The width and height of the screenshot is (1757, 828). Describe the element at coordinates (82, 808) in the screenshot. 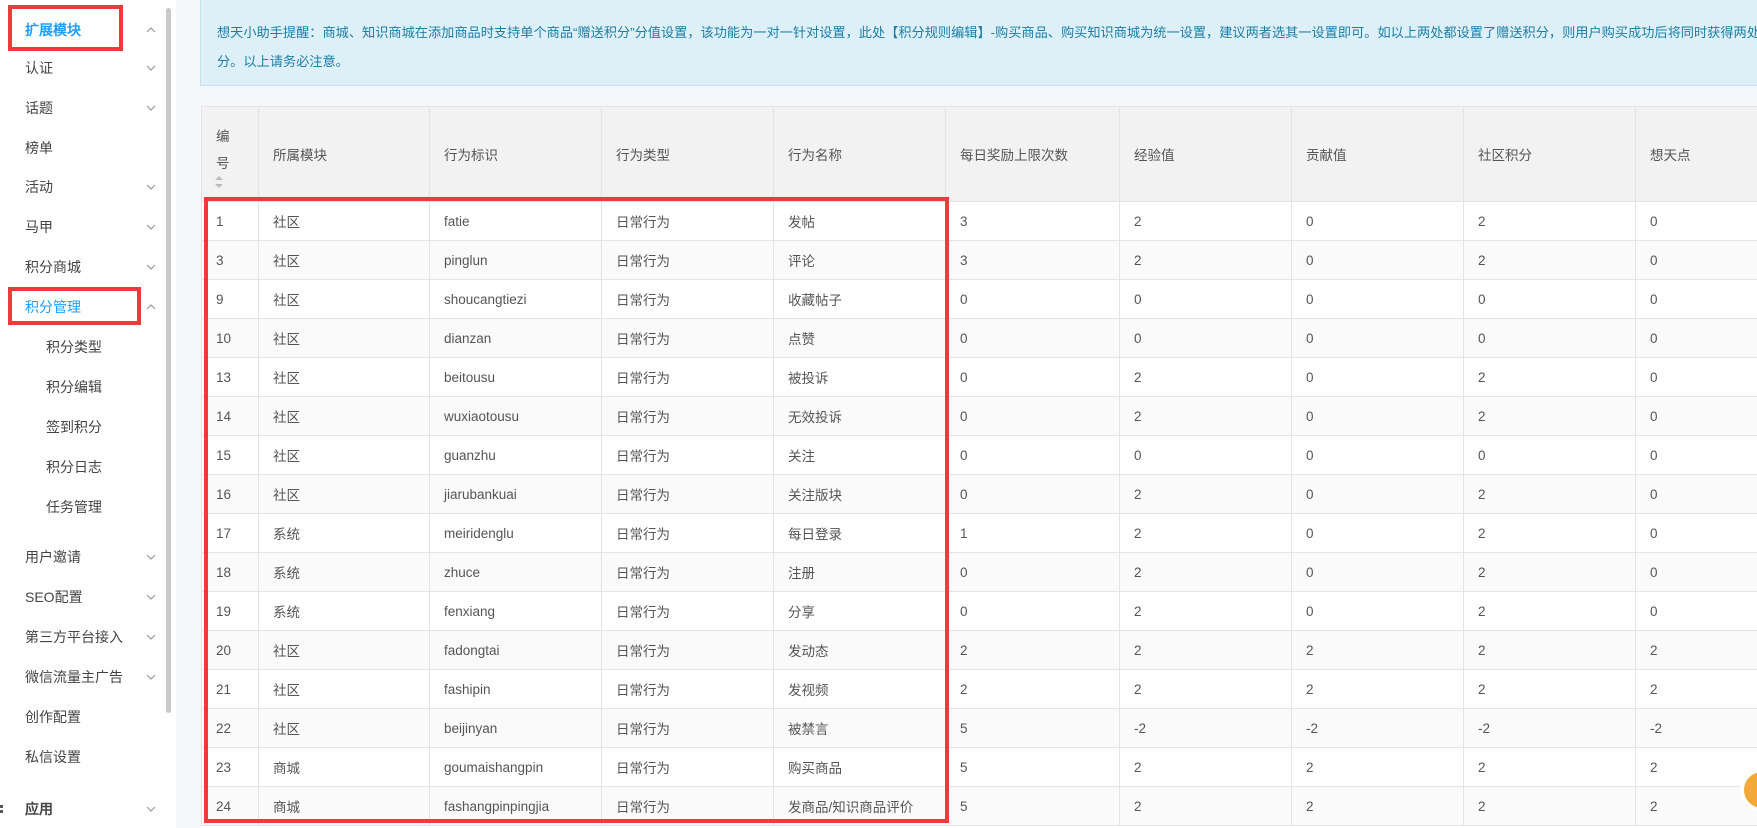

I see `sidebar-item-applications: 应用` at that location.